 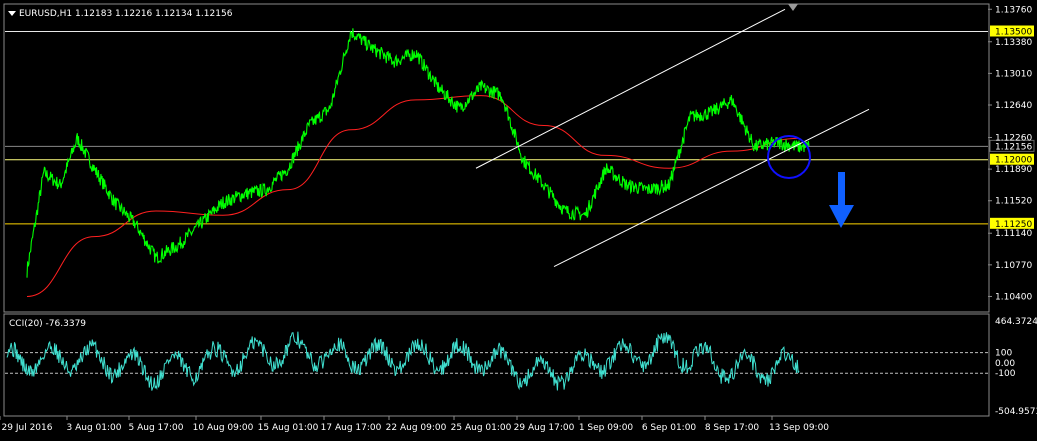 What do you see at coordinates (1013, 43) in the screenshot?
I see `price-y-tick-label-1: 1.13380` at bounding box center [1013, 43].